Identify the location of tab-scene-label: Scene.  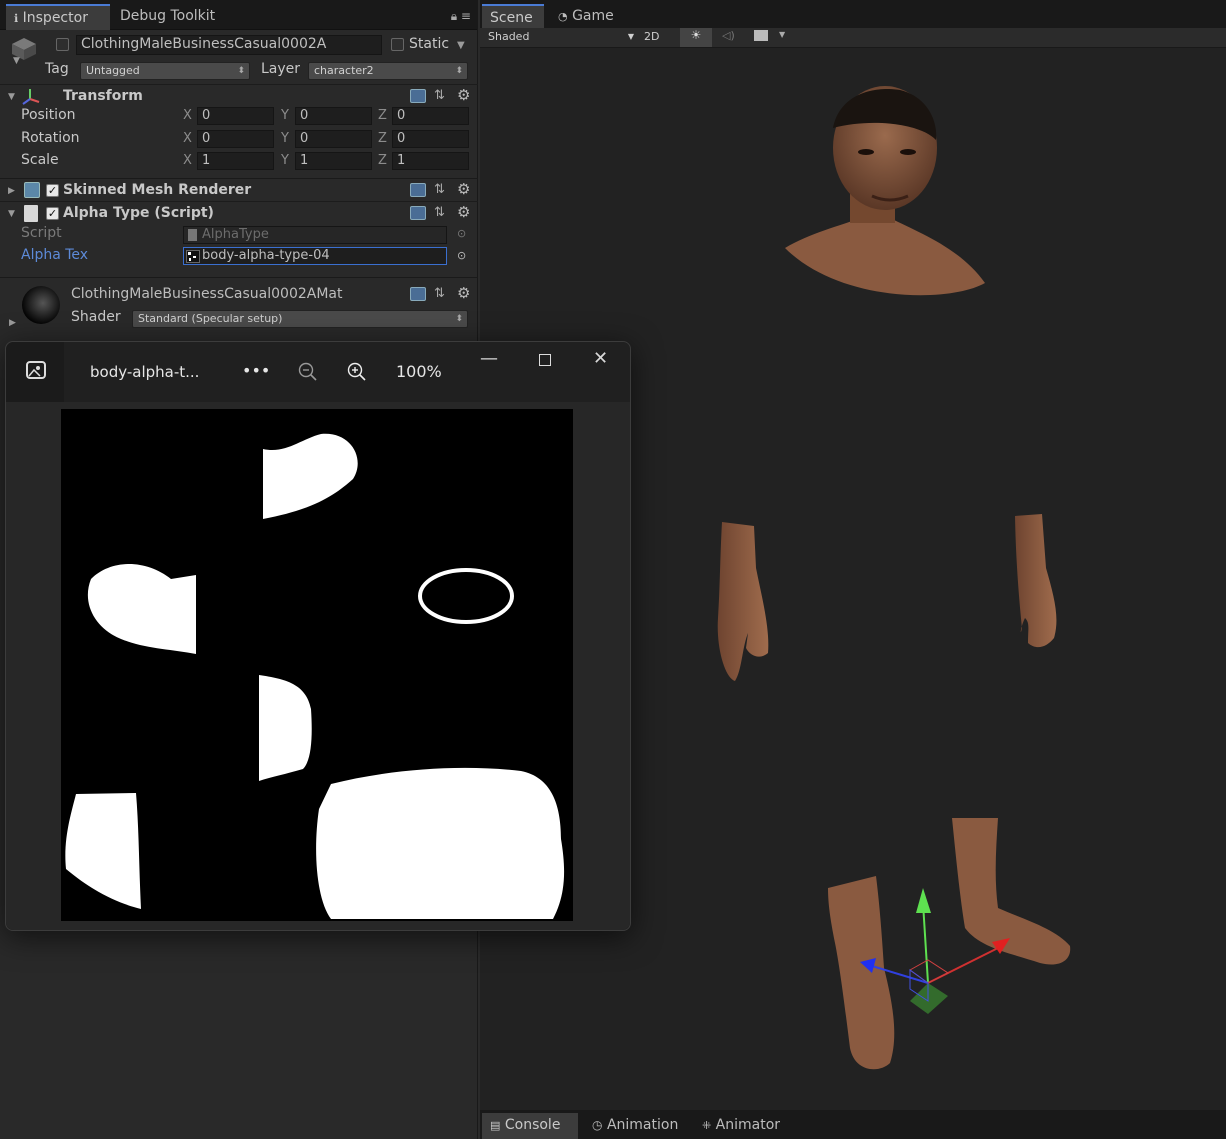
(511, 18).